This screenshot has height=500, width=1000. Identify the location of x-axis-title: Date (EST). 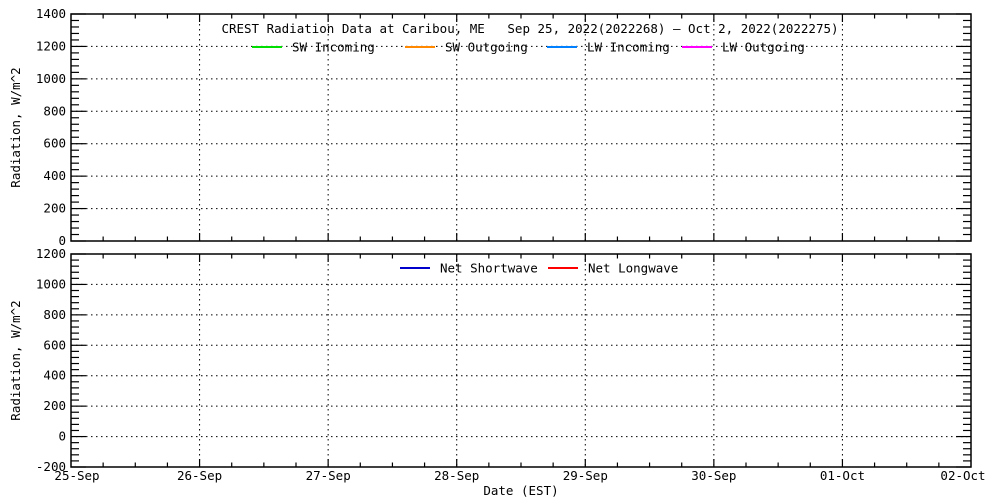
(520, 490).